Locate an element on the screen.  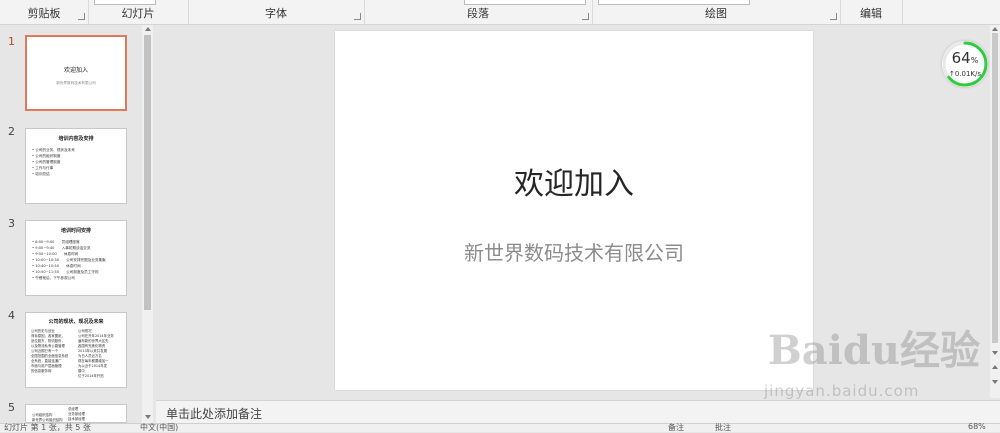
thumbnail-scrollbar is located at coordinates (147, 224).